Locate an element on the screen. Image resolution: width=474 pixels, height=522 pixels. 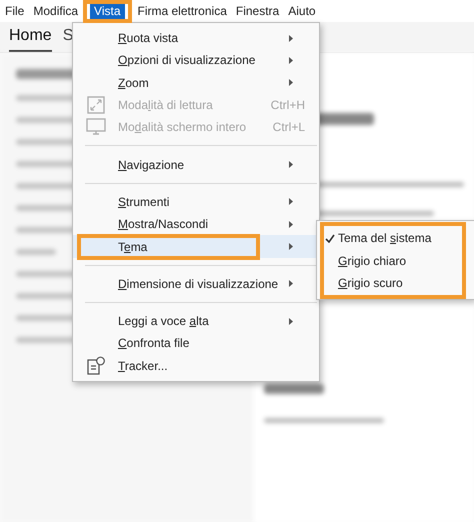
menu-bar-item: File is located at coordinates (14, 11).